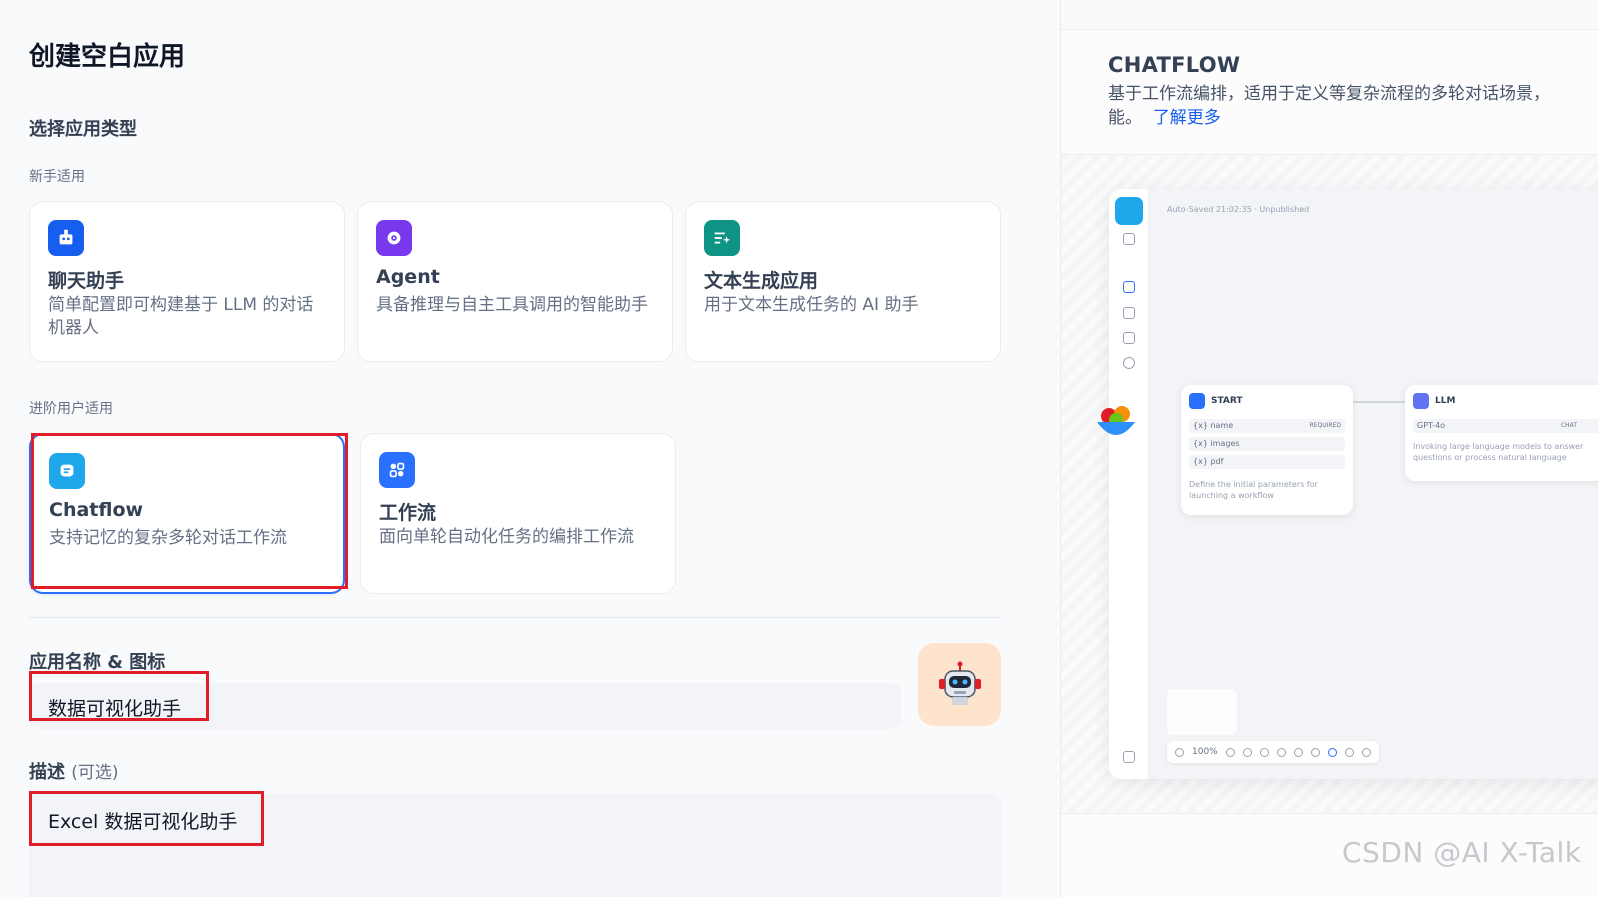  What do you see at coordinates (1116, 420) in the screenshot?
I see `floating-fruit-bowl-icon` at bounding box center [1116, 420].